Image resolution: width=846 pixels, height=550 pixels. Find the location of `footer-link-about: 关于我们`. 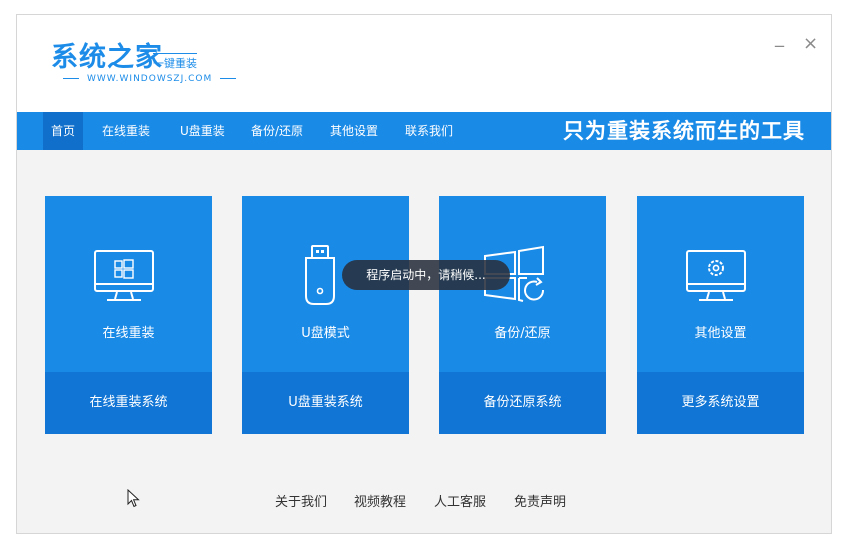

footer-link-about: 关于我们 is located at coordinates (301, 500).